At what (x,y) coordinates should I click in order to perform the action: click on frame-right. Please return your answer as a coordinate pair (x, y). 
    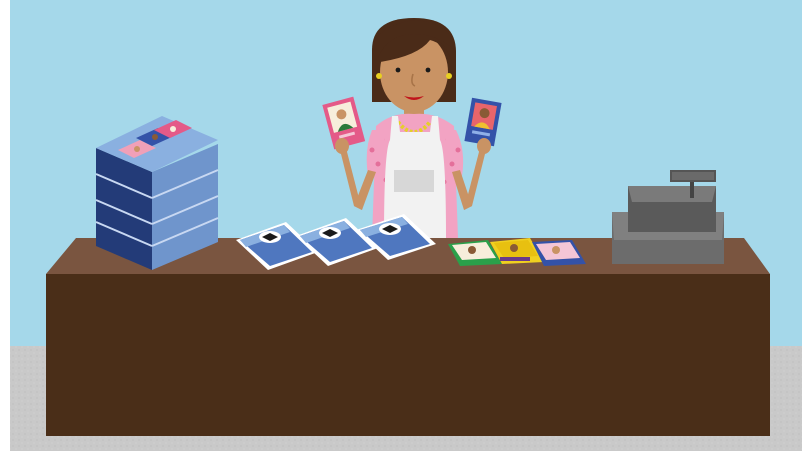
    Looking at the image, I should click on (807, 225).